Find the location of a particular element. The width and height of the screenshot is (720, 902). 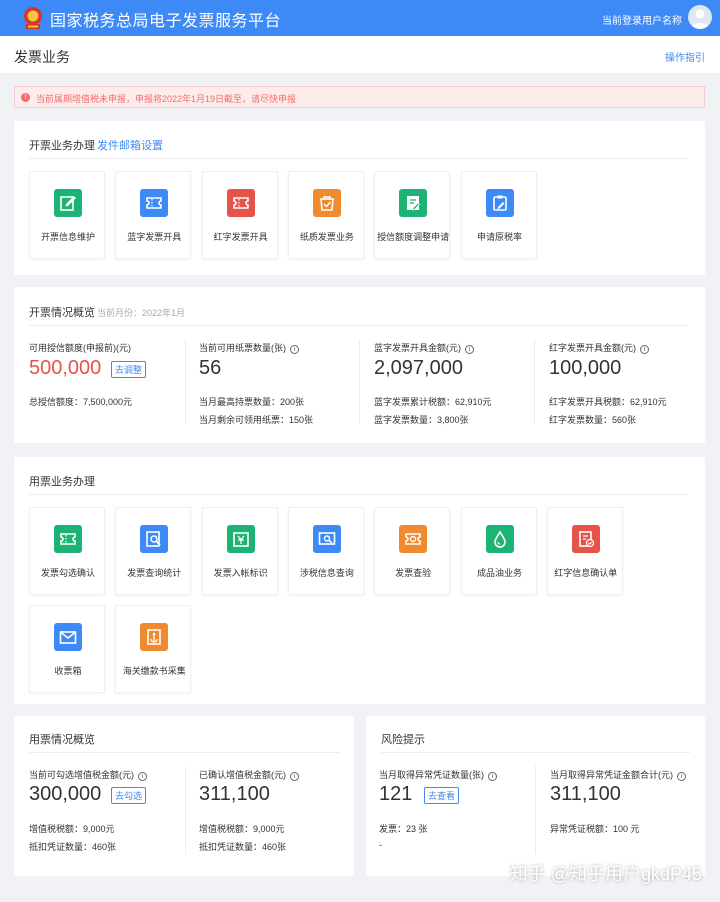

current-month: 当前月份：2022年1月 is located at coordinates (141, 313).